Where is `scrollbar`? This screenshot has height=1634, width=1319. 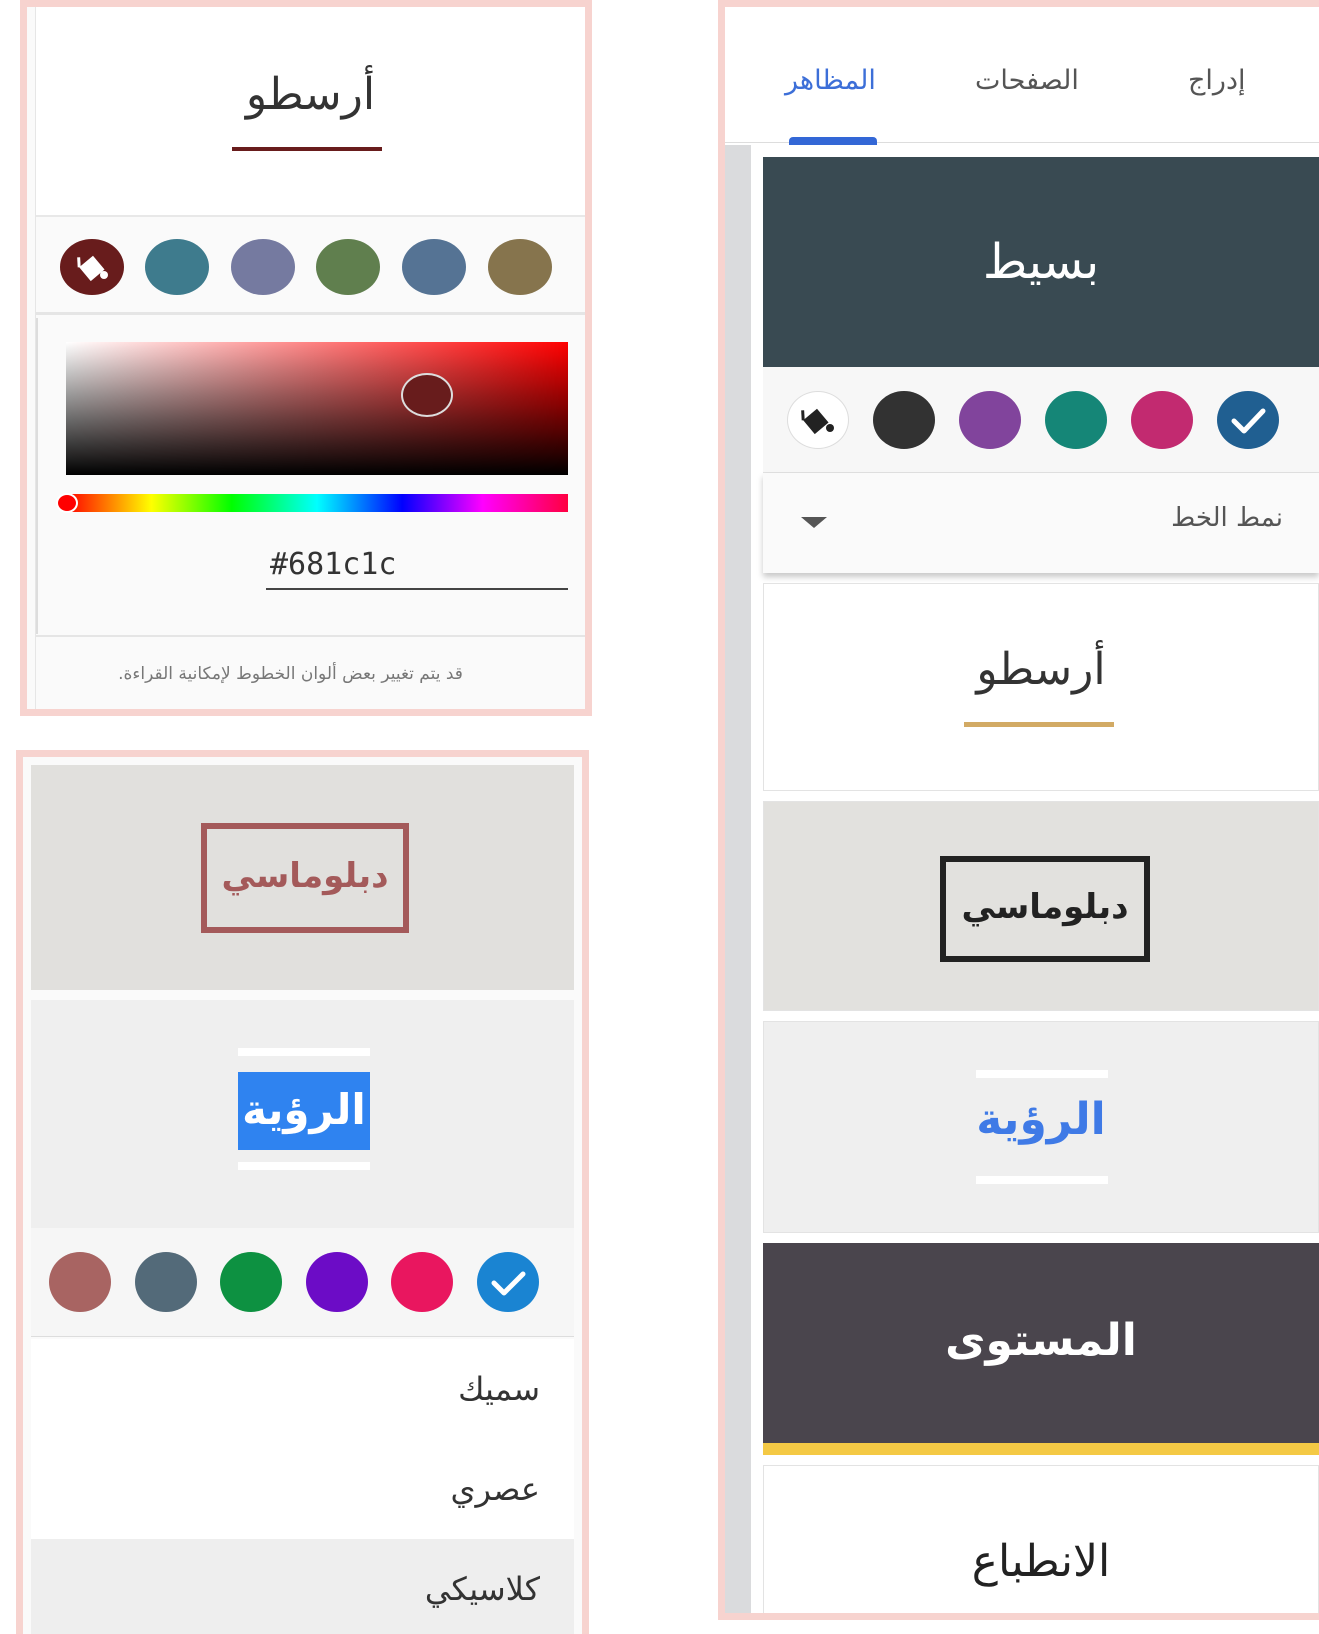 scrollbar is located at coordinates (738, 879).